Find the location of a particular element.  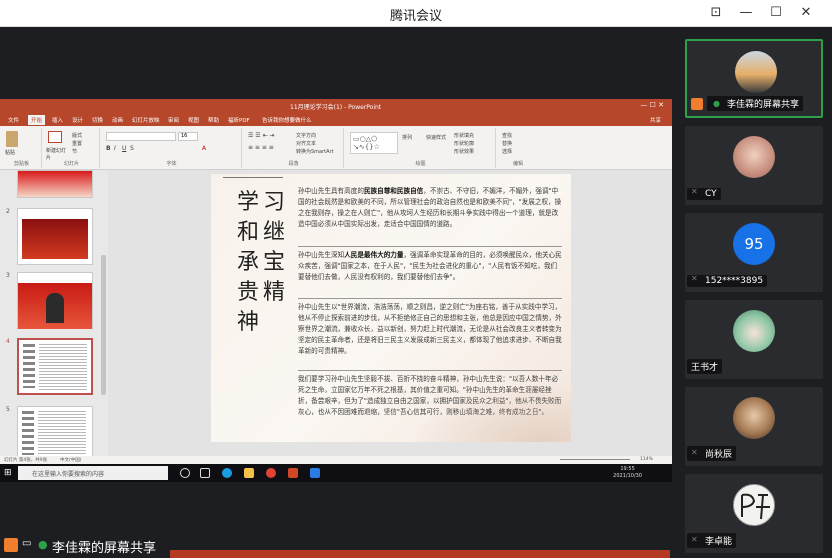

participant-tile: ✕ 尚秋辰 is located at coordinates (754, 426).